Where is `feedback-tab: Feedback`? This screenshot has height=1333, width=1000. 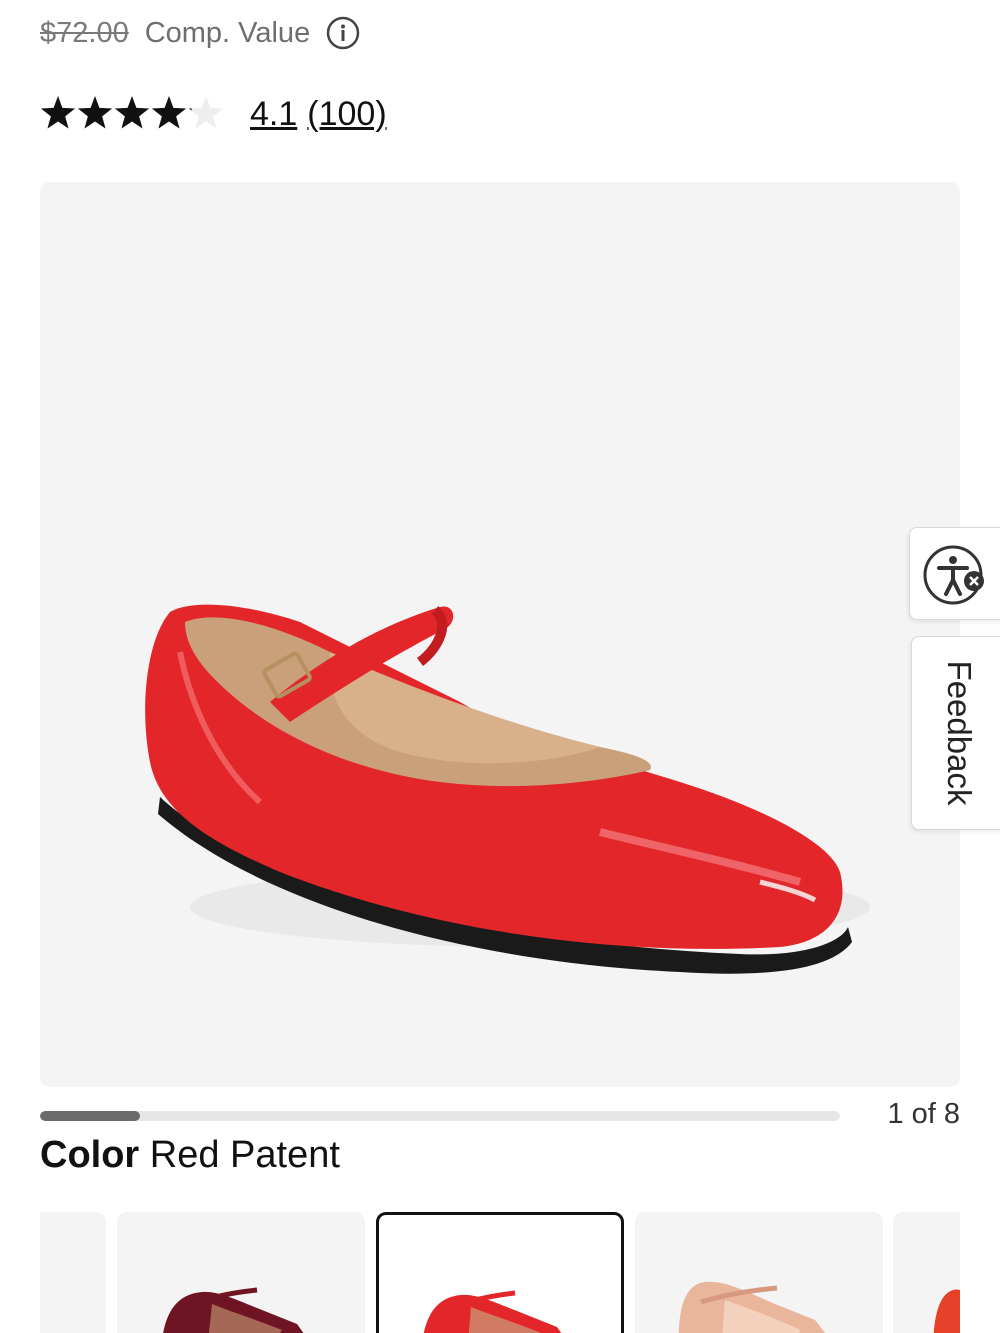 feedback-tab: Feedback is located at coordinates (955, 733).